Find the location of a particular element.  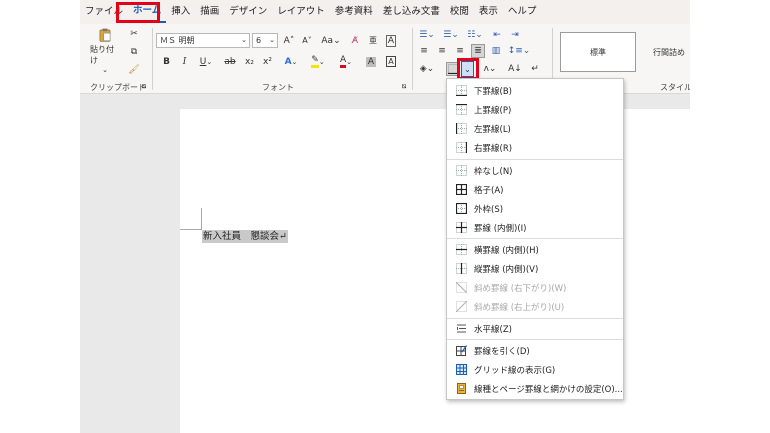

text-effects-button: A ⌄ is located at coordinates (291, 61).